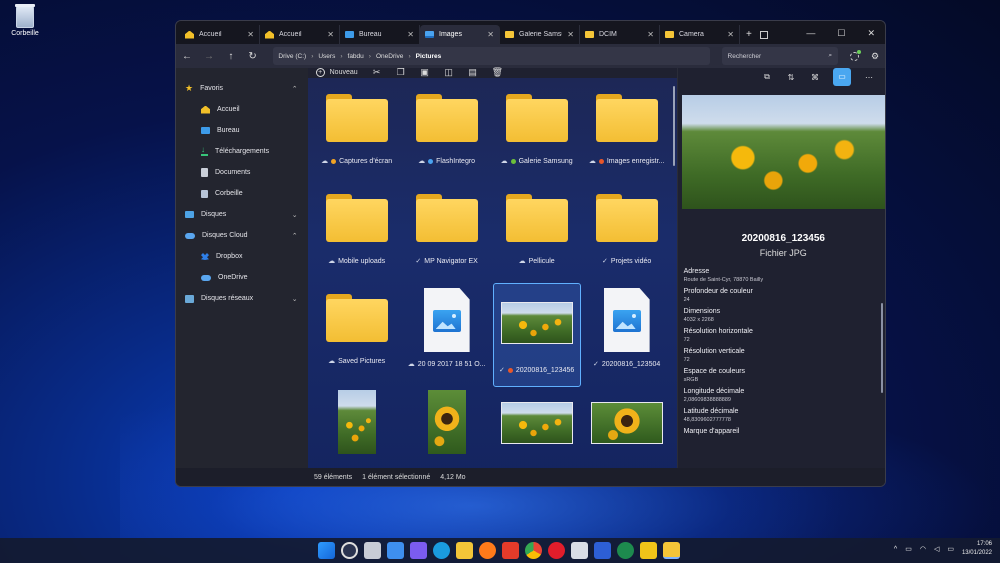 The width and height of the screenshot is (1000, 563). Describe the element at coordinates (784, 355) in the screenshot. I see `property: Résolution verticale 72` at that location.